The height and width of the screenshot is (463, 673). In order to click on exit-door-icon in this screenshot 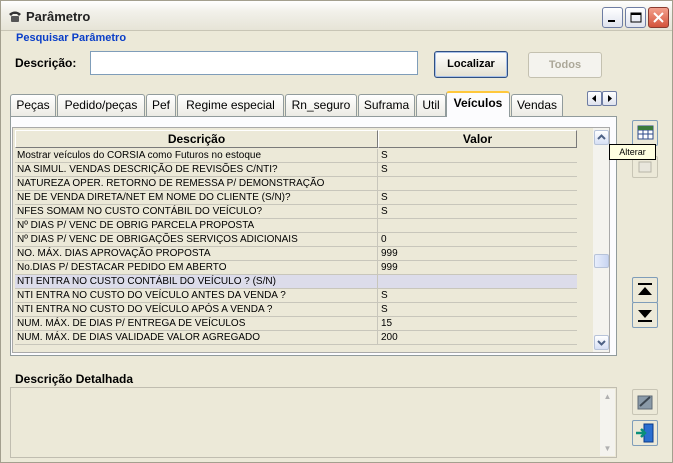, I will do `click(645, 433)`.